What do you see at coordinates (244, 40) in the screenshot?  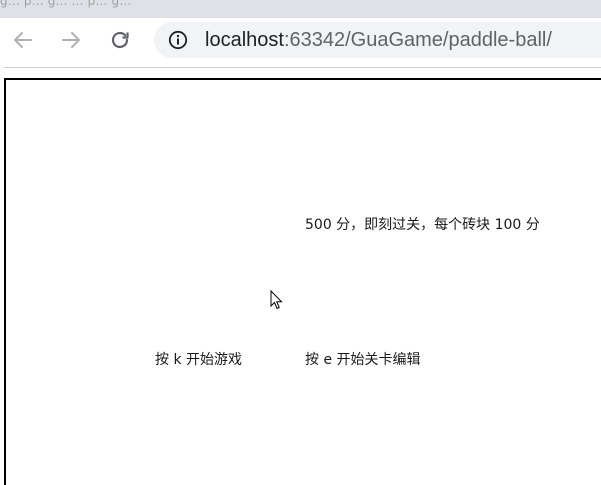 I see `url-host: localhost` at bounding box center [244, 40].